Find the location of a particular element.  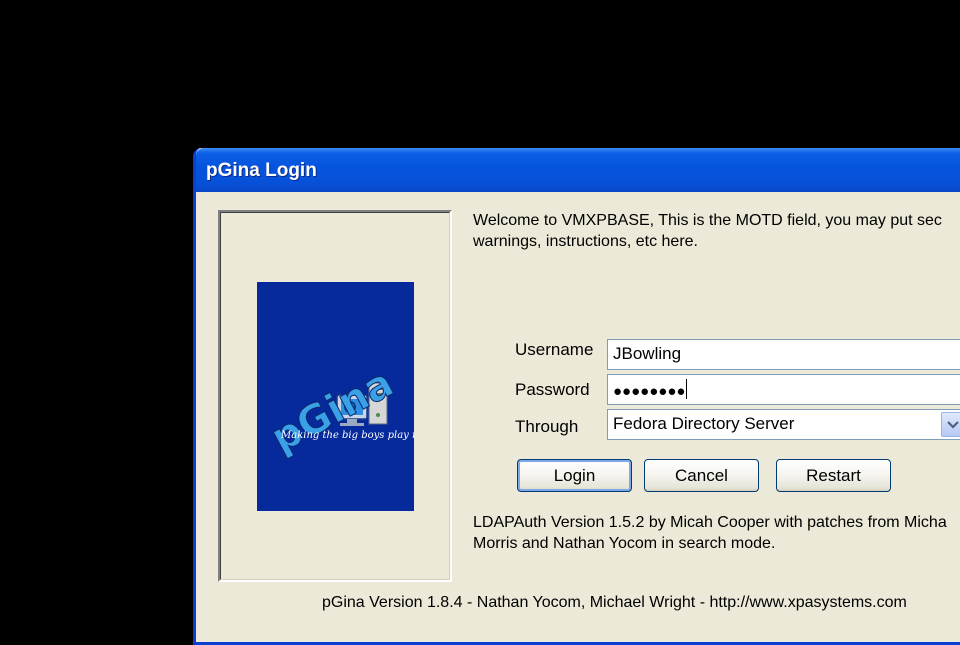

username-label: Username is located at coordinates (554, 349).